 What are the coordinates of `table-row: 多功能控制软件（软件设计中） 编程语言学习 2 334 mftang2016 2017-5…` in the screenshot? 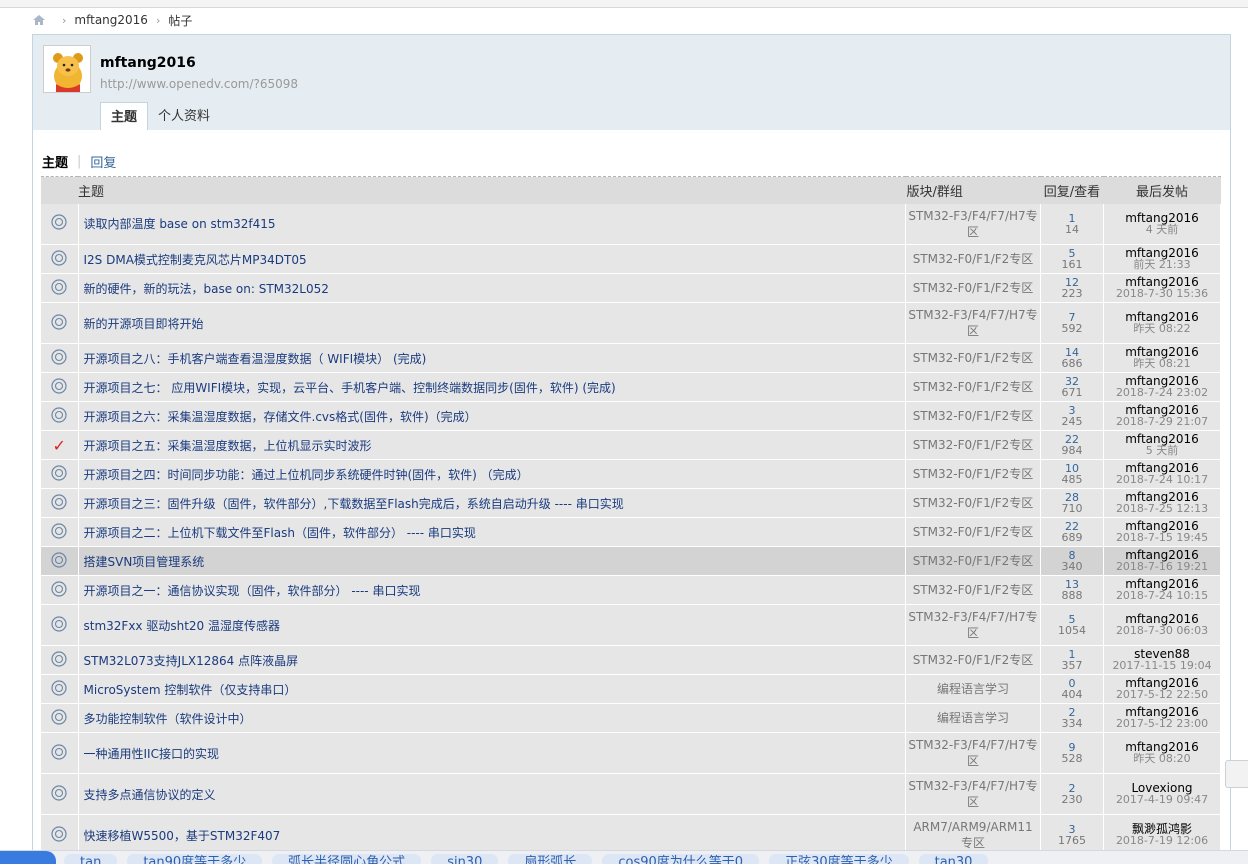 It's located at (631, 718).